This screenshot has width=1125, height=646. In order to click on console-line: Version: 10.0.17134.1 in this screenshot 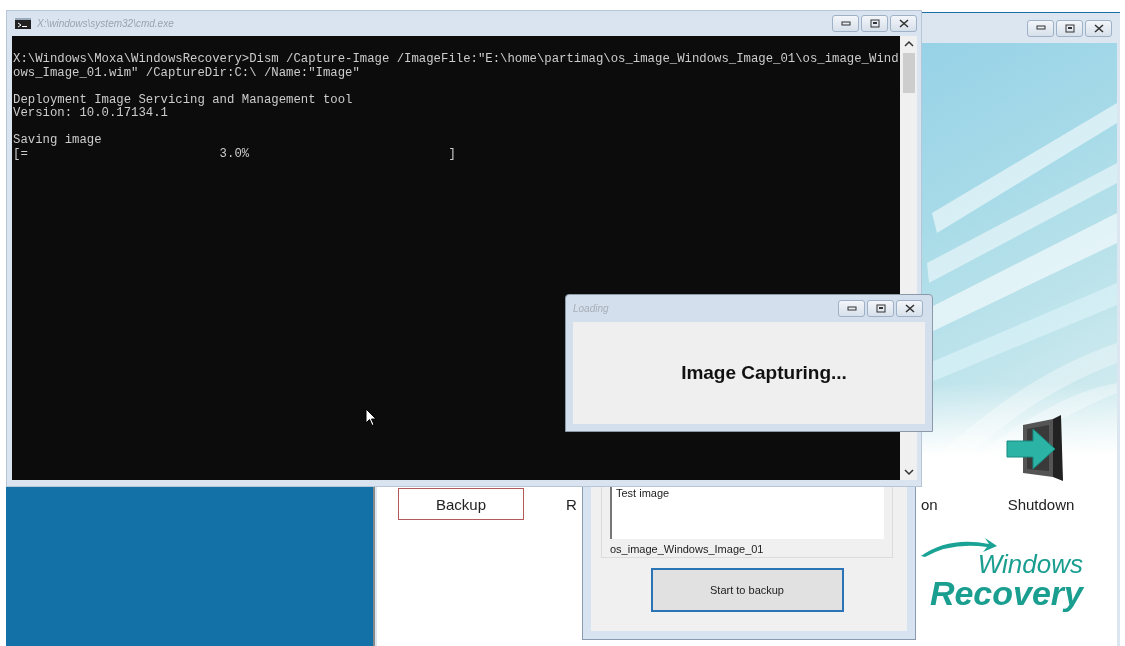, I will do `click(90, 113)`.